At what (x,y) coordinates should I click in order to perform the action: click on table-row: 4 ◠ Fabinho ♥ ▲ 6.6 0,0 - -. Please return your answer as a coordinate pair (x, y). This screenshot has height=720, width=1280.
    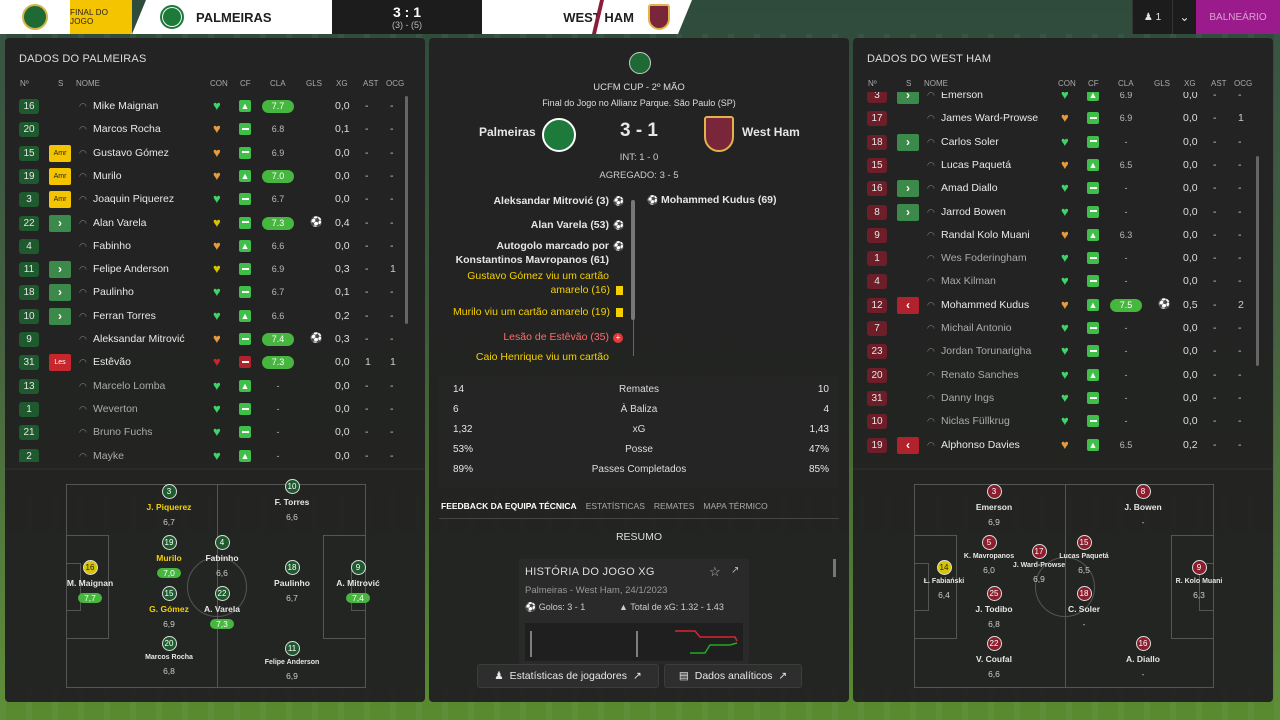
    Looking at the image, I should click on (210, 246).